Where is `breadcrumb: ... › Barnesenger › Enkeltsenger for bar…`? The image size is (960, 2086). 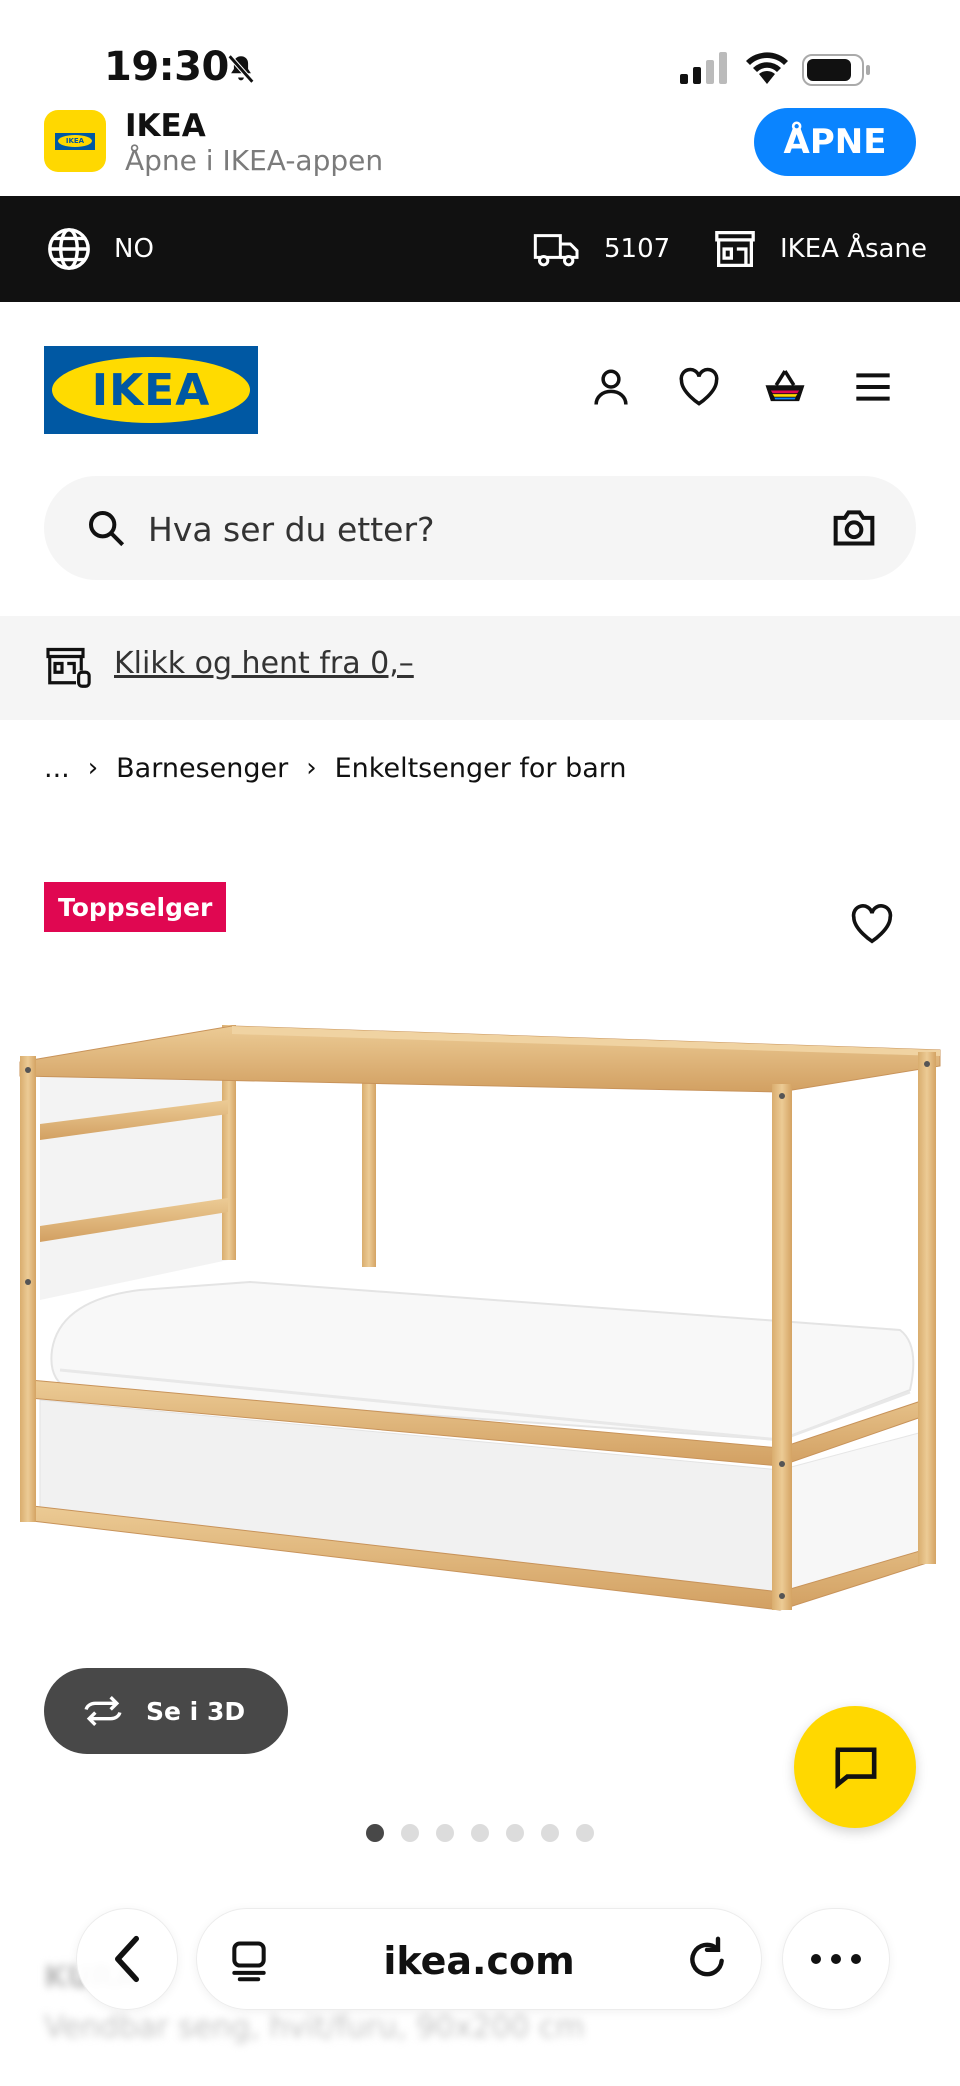
breadcrumb: ... › Barnesenger › Enkeltsenger for bar… is located at coordinates (335, 768).